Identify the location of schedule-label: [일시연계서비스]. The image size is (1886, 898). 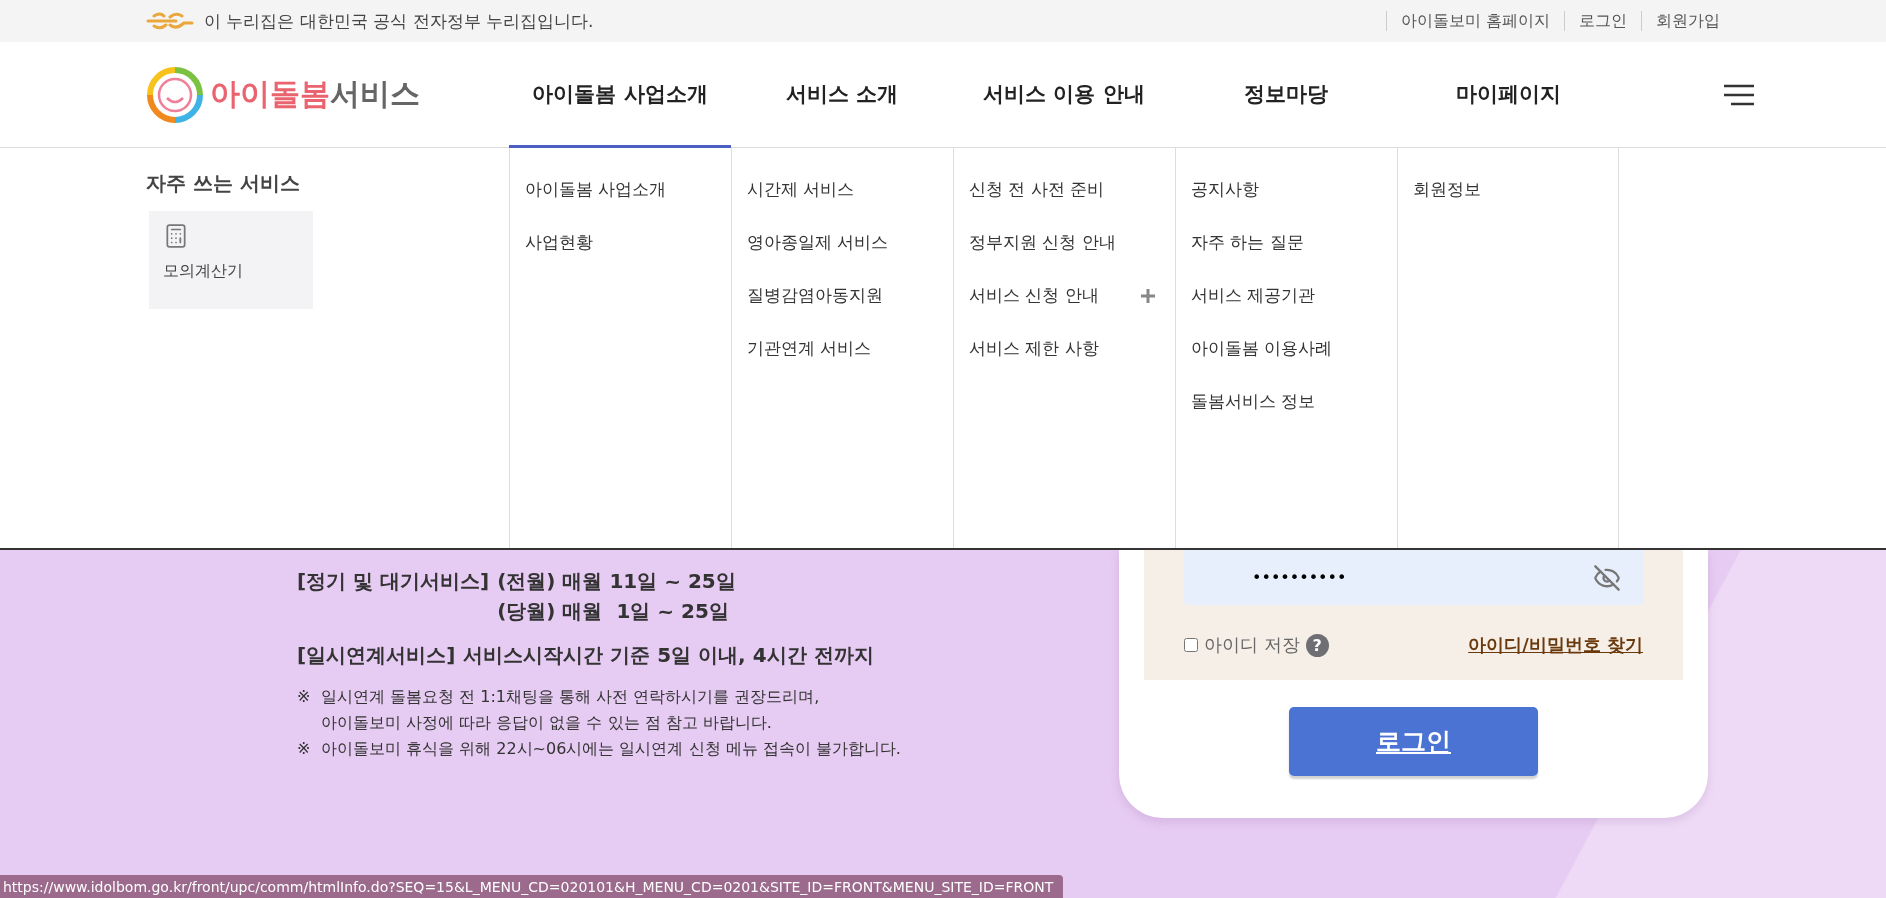
(376, 655).